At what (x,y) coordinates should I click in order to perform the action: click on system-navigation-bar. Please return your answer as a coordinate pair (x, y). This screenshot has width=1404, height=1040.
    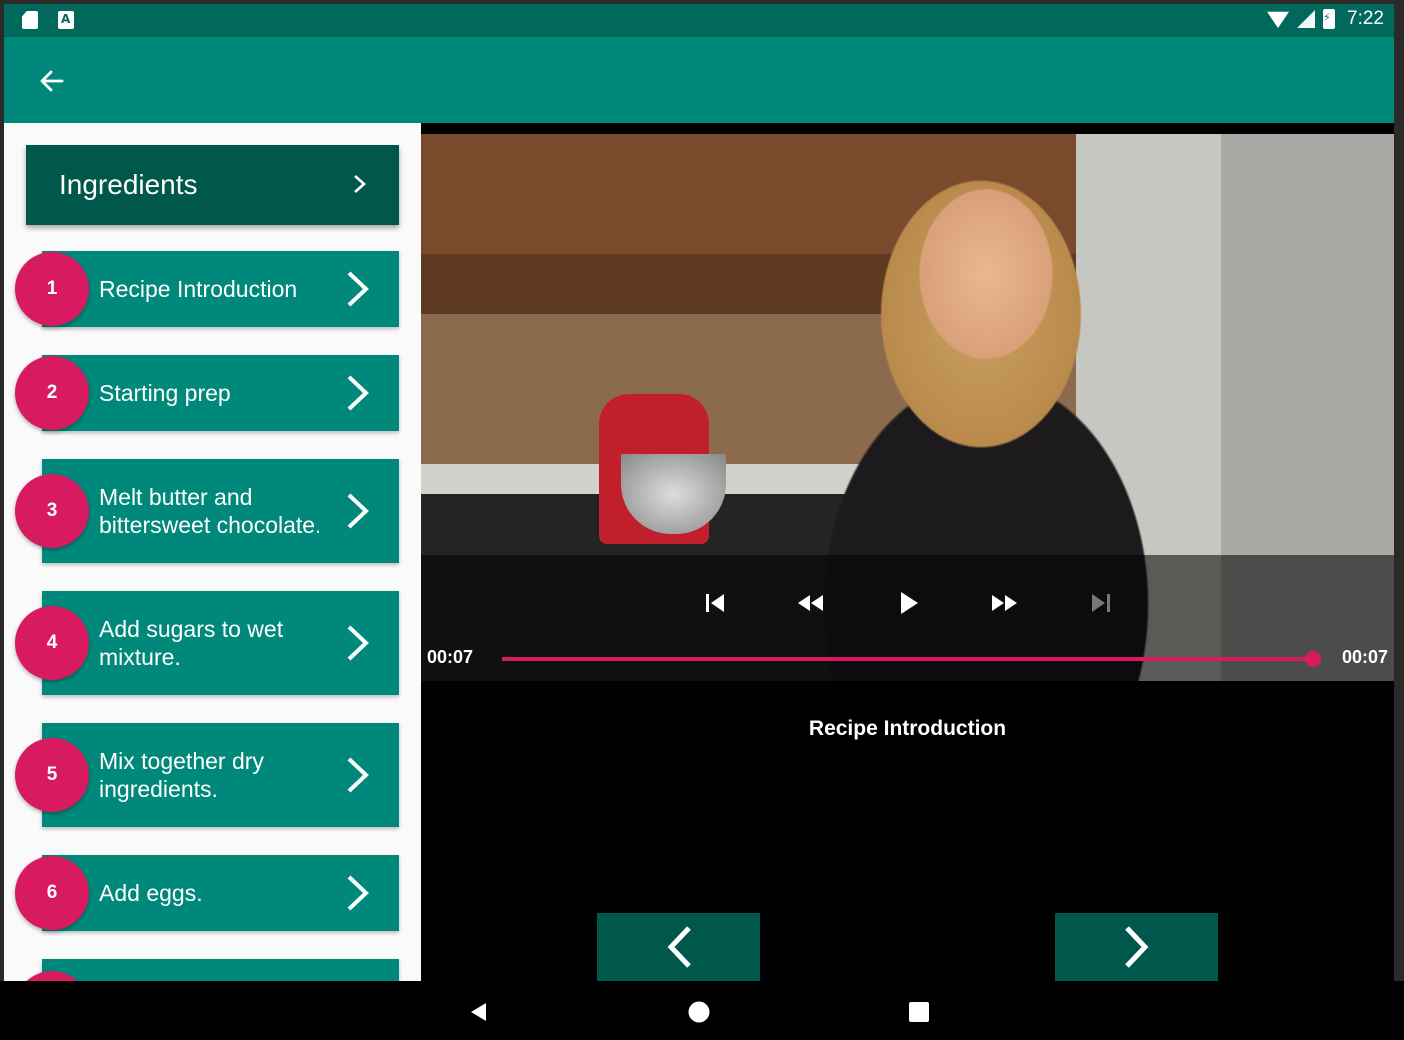
    Looking at the image, I should click on (702, 1010).